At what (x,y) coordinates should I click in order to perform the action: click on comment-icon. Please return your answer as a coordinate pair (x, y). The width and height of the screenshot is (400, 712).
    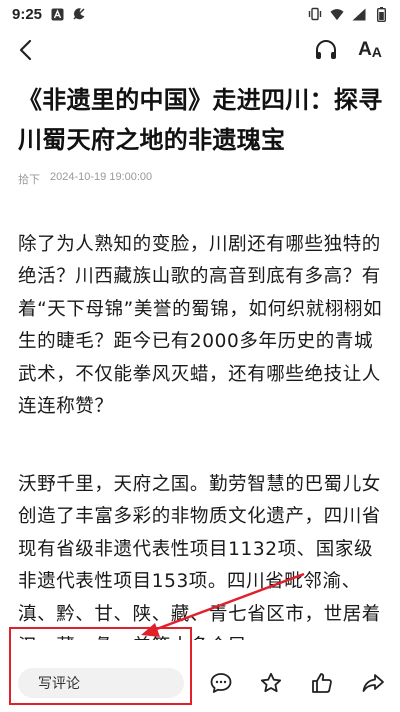
    Looking at the image, I should click on (221, 683).